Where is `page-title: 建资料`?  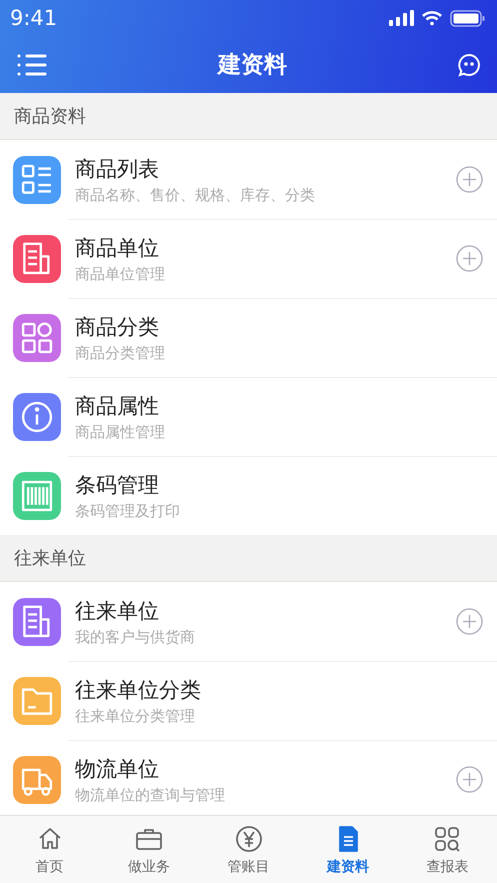
page-title: 建资料 is located at coordinates (252, 65).